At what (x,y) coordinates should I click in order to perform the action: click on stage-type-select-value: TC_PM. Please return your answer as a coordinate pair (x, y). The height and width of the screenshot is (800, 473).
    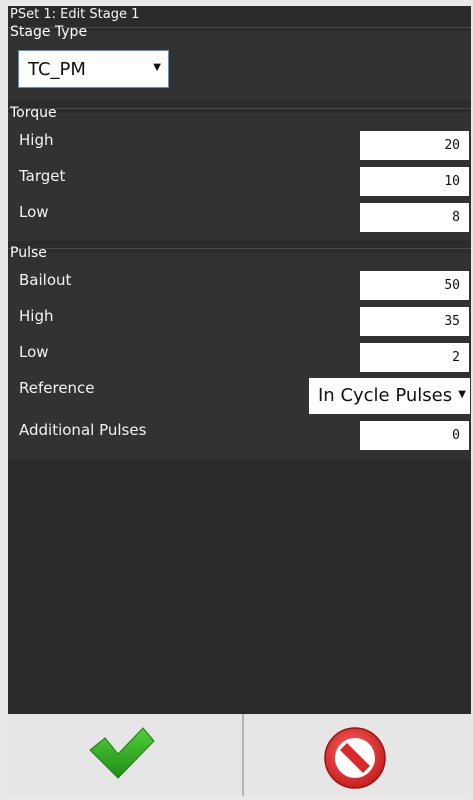
    Looking at the image, I should click on (57, 69).